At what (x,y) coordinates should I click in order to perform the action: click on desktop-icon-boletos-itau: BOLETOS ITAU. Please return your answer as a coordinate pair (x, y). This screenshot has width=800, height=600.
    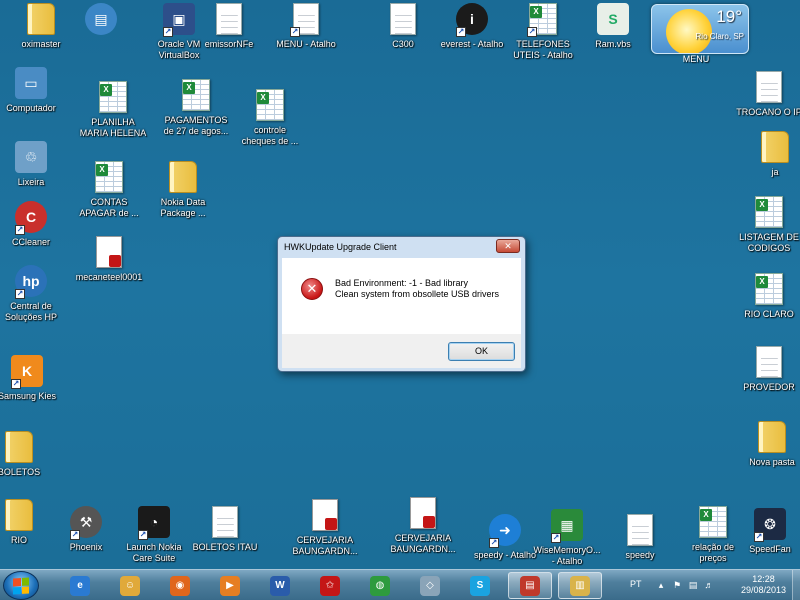
    Looking at the image, I should click on (225, 529).